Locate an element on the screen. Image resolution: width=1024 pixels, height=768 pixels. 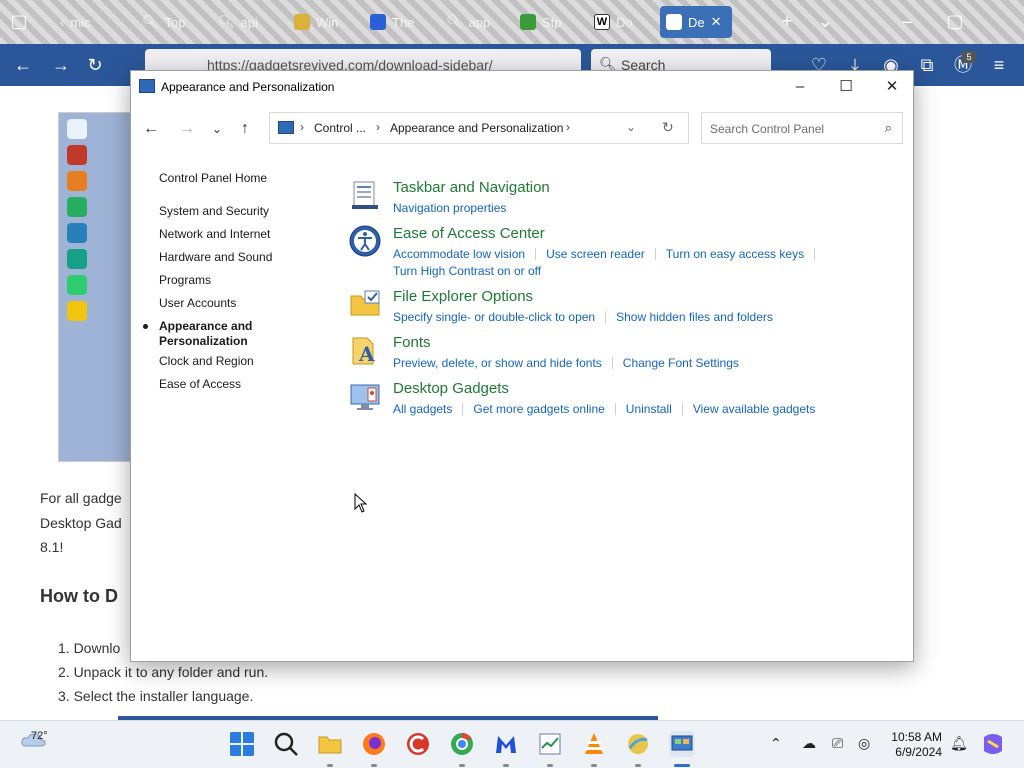
chrome-icon is located at coordinates (462, 744).